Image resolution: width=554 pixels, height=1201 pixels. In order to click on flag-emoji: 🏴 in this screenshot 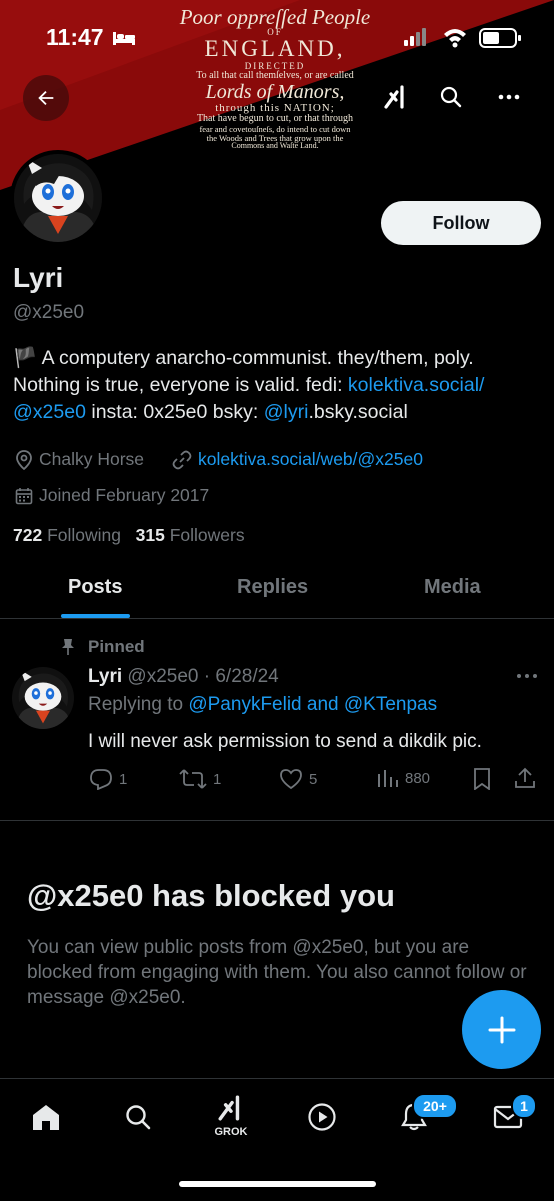, I will do `click(25, 358)`.